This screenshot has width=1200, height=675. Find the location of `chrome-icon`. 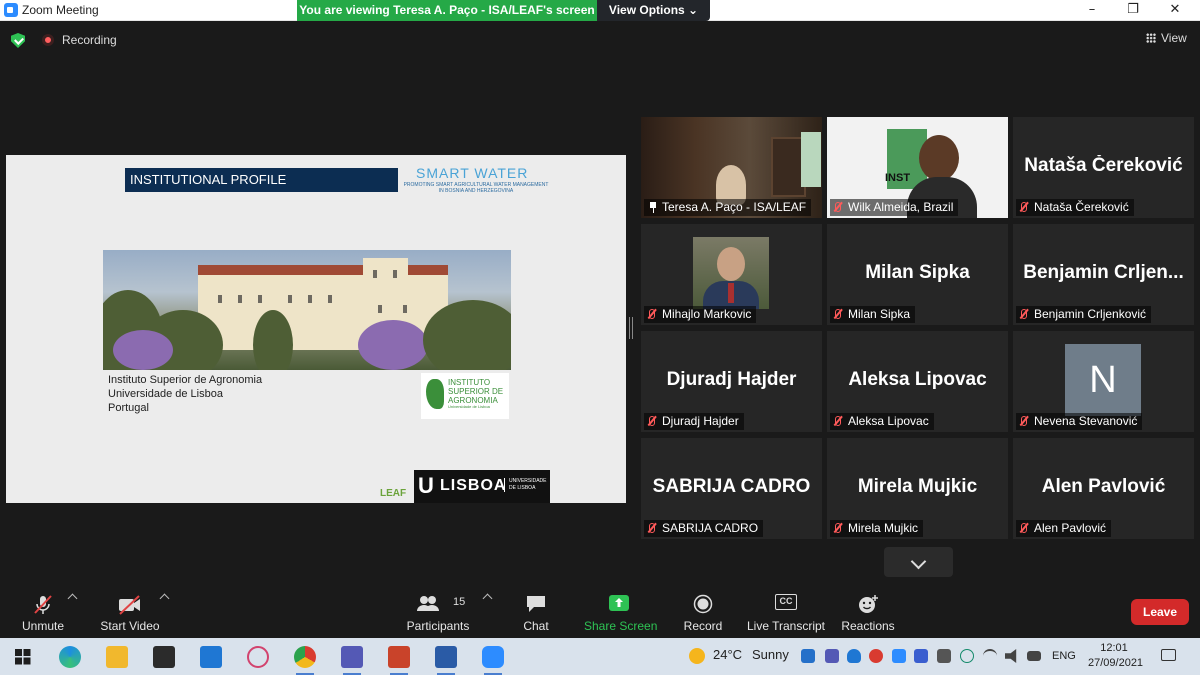

chrome-icon is located at coordinates (305, 660).